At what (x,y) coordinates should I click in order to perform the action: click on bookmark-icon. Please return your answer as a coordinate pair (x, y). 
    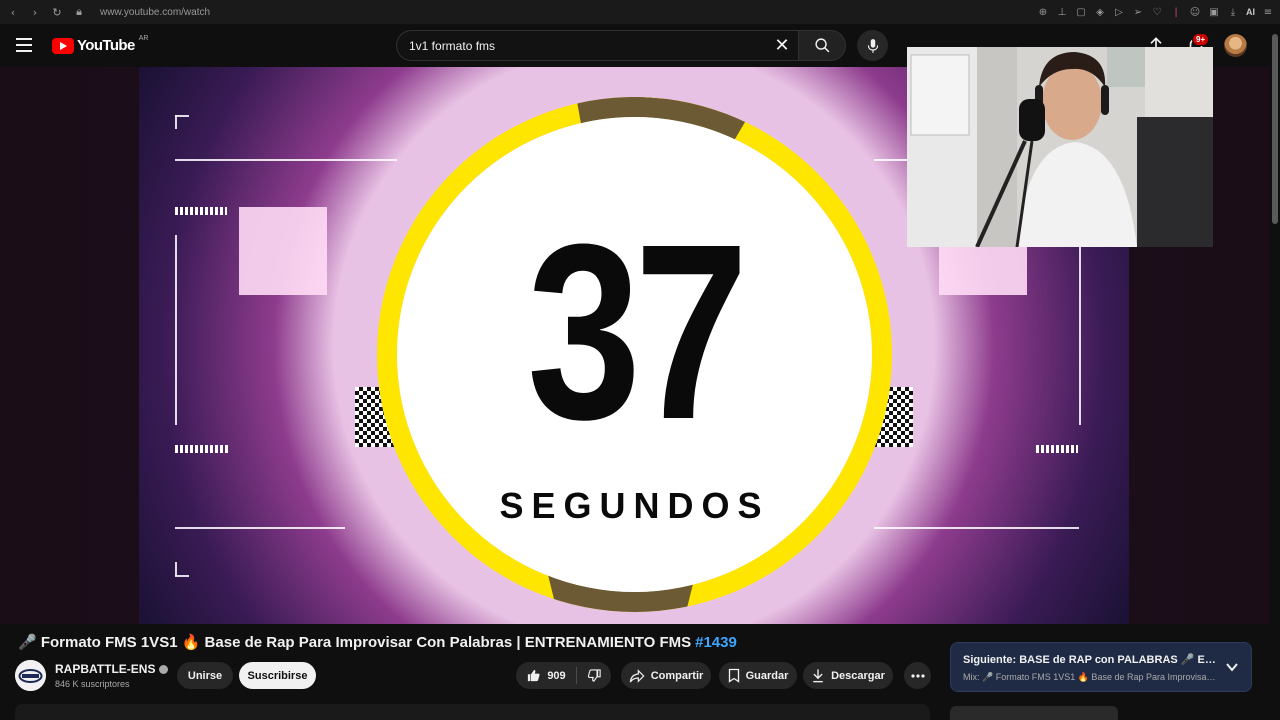
    Looking at the image, I should click on (733, 675).